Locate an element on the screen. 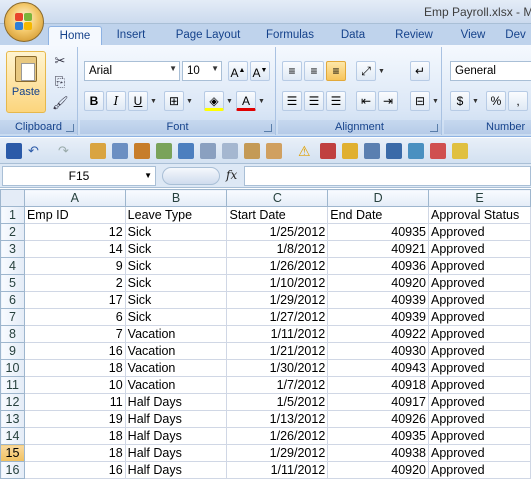 Image resolution: width=531 pixels, height=480 pixels. clipboard-launcher-icon is located at coordinates (70, 128).